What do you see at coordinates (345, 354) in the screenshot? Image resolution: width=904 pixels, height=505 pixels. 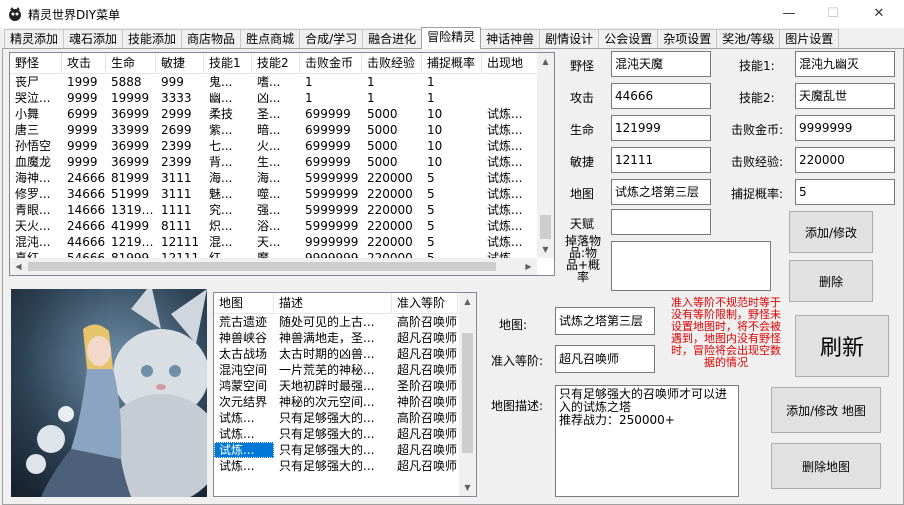 I see `list-item: 太古战场 太古时期的凶兽... 超凡召唤师` at bounding box center [345, 354].